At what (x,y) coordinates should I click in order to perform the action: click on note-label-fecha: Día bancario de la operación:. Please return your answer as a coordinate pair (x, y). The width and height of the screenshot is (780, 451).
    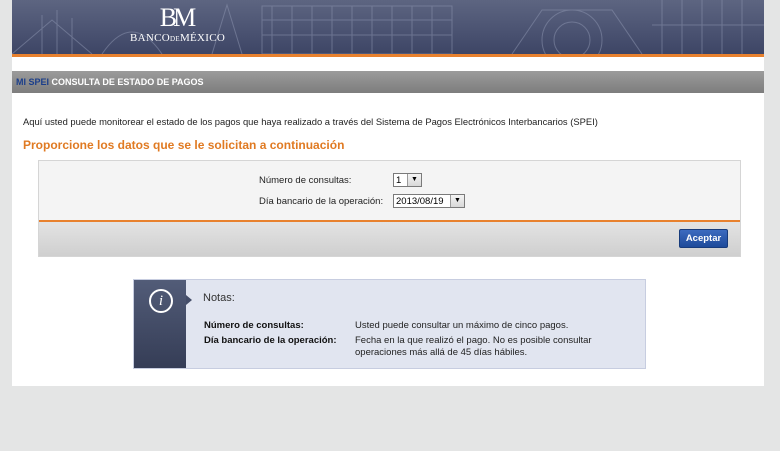
    Looking at the image, I should click on (270, 340).